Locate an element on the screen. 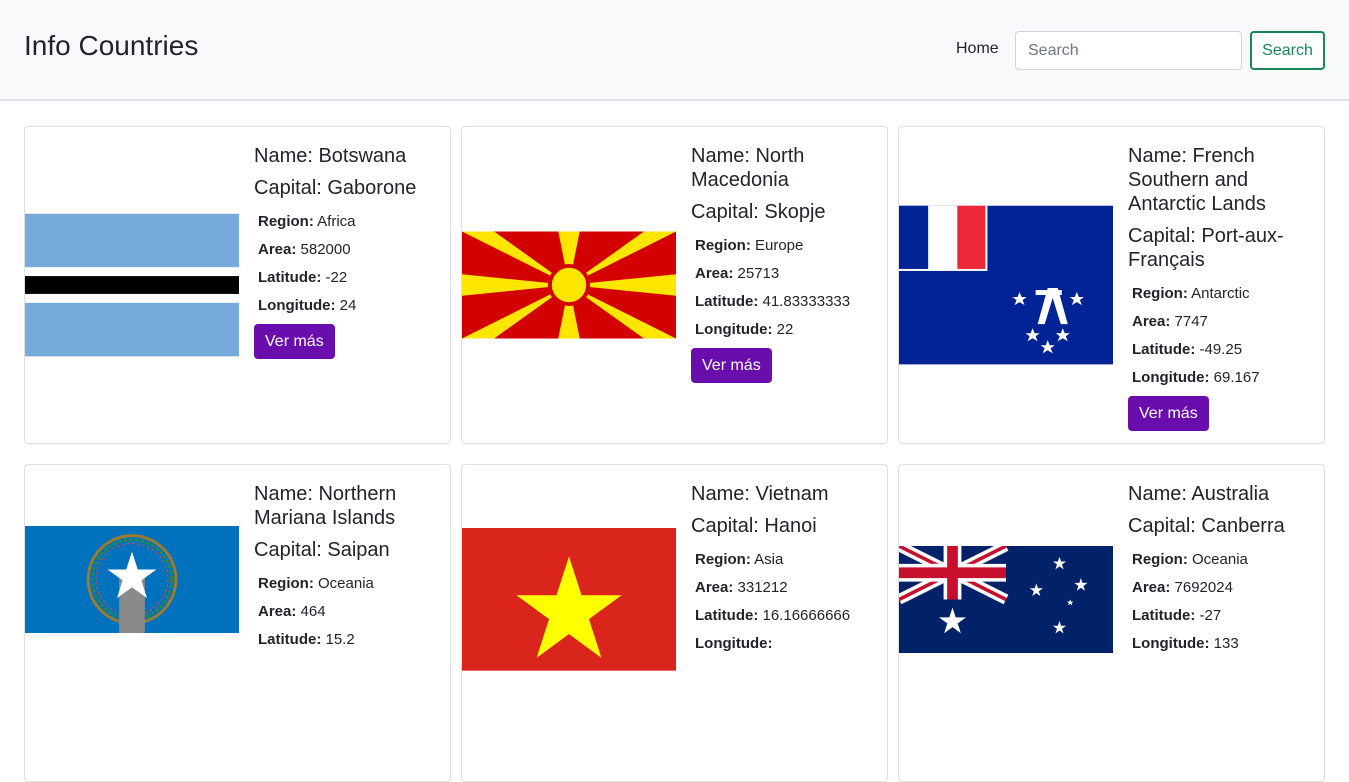 This screenshot has height=782, width=1349. vietnam-flag is located at coordinates (569, 599).